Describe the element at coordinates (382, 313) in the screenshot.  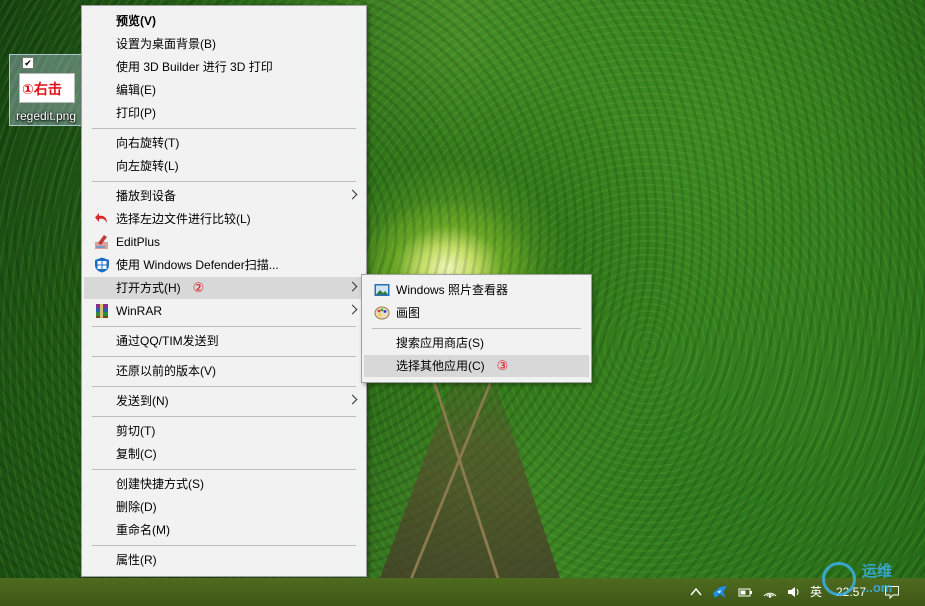
I see `paint-icon` at that location.